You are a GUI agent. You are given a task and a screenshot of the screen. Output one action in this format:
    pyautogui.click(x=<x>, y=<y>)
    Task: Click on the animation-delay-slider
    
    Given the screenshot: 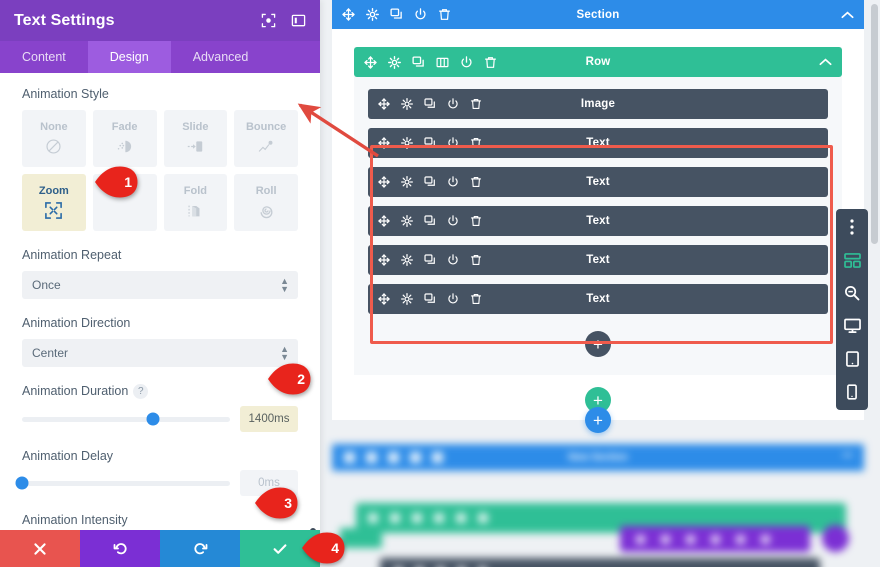 What is the action you would take?
    pyautogui.click(x=122, y=483)
    